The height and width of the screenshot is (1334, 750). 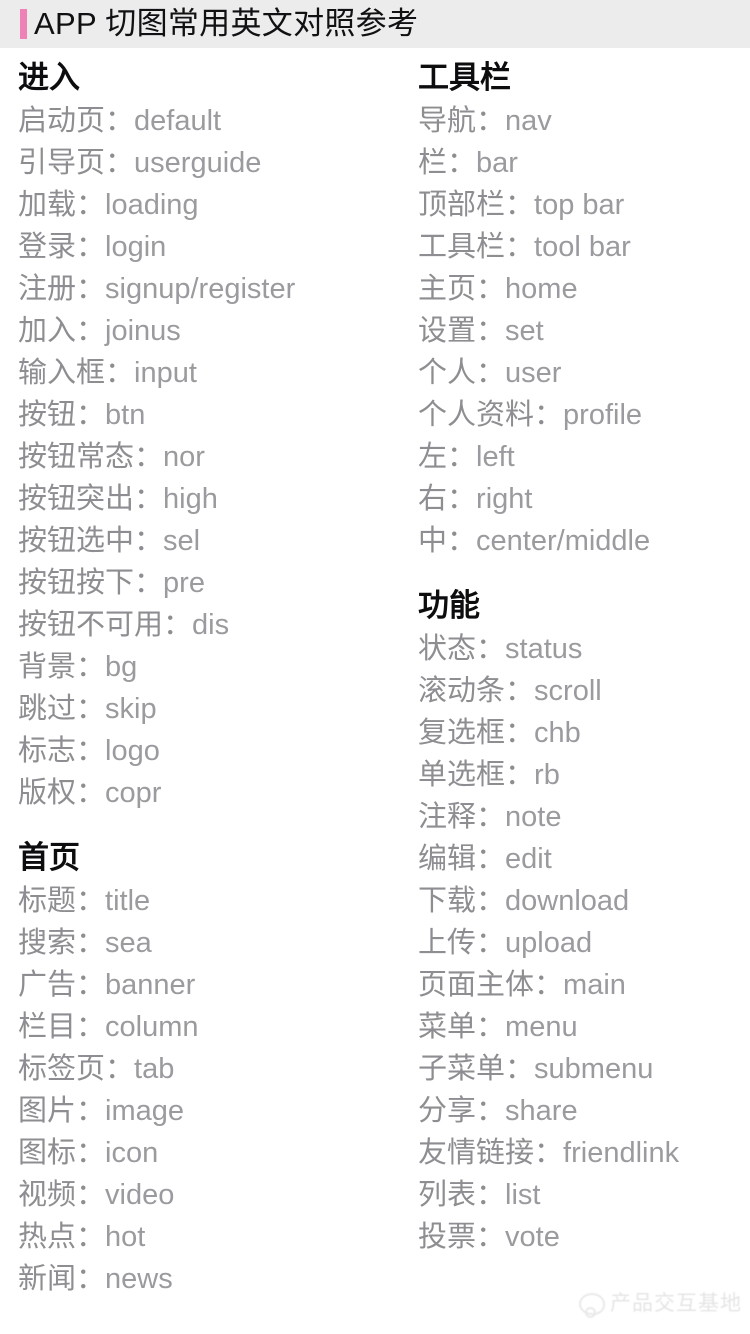 What do you see at coordinates (447, 943) in the screenshot?
I see `entry-term-zh: 上传` at bounding box center [447, 943].